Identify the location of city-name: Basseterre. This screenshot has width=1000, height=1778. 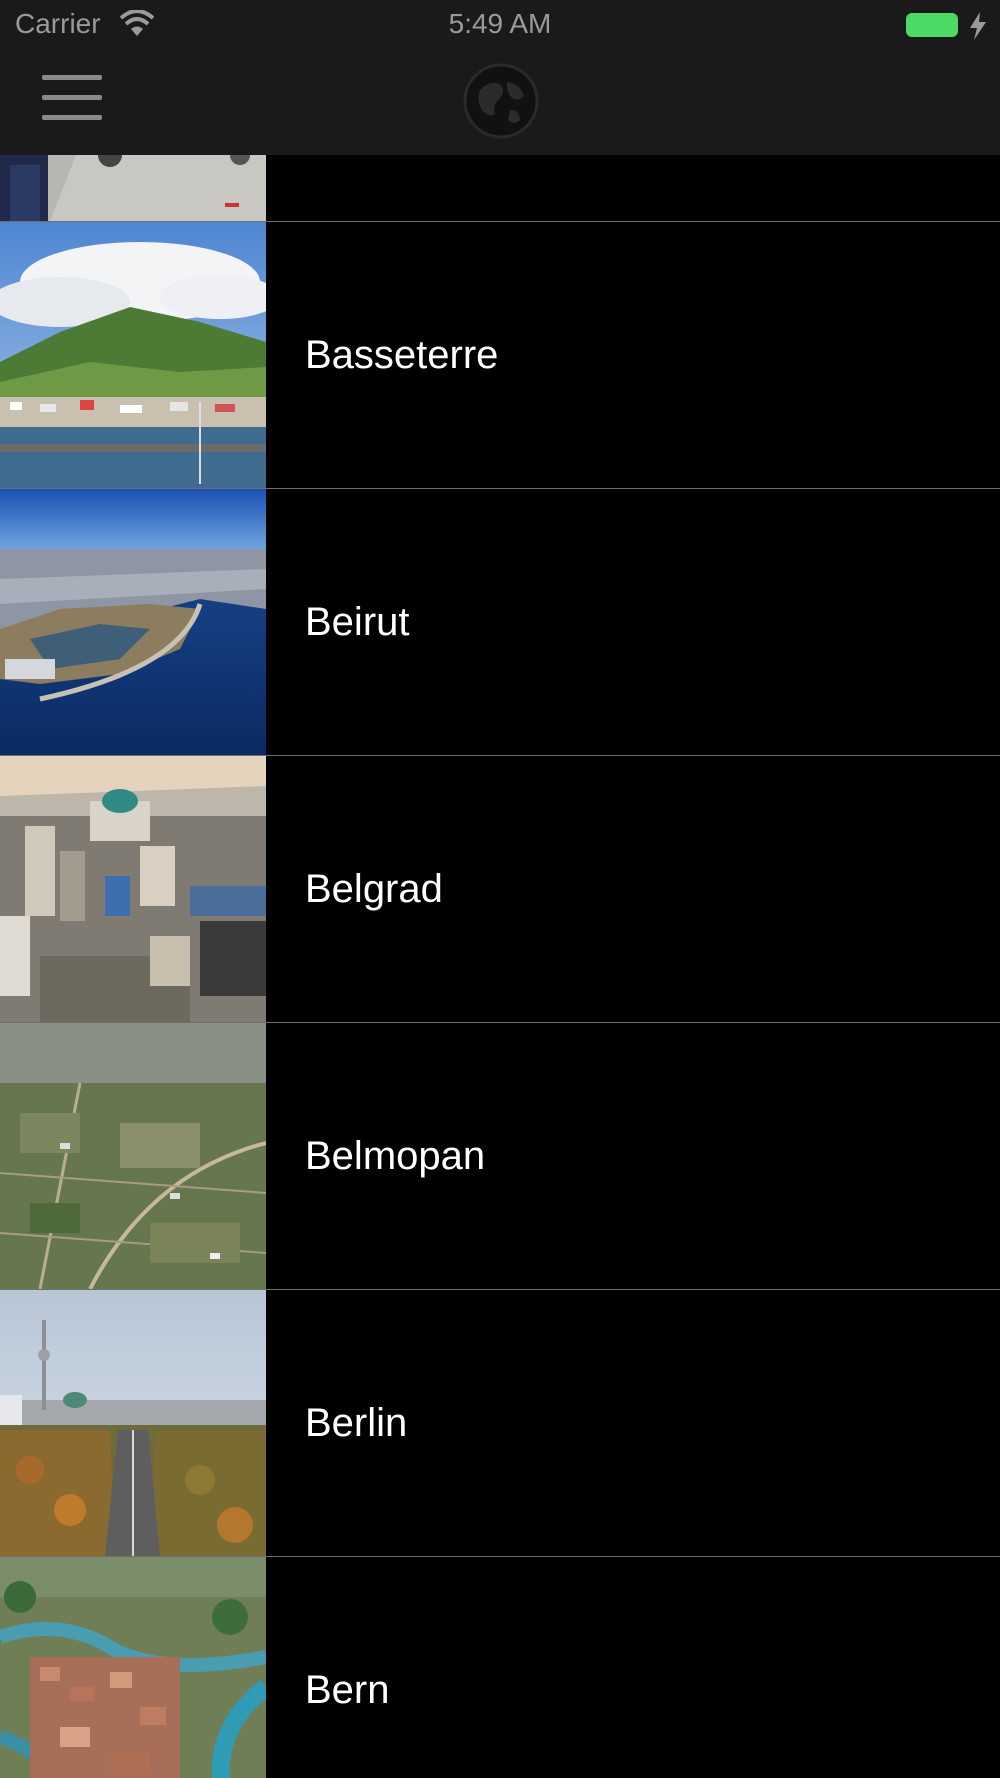
(402, 355).